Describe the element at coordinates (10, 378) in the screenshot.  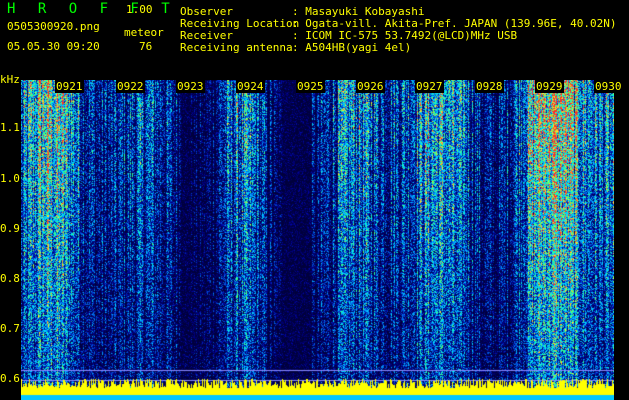
I see `y-tick: 0.6` at that location.